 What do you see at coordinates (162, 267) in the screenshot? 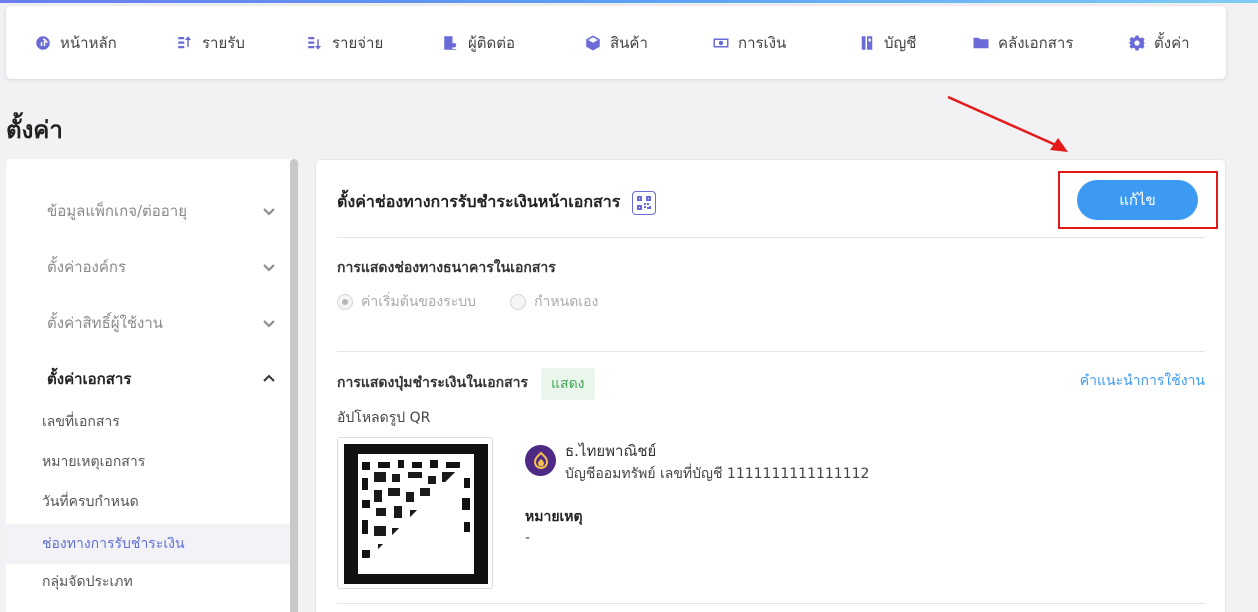
I see `sidebar-group-organization: ตั้งค่าองค์กร` at bounding box center [162, 267].